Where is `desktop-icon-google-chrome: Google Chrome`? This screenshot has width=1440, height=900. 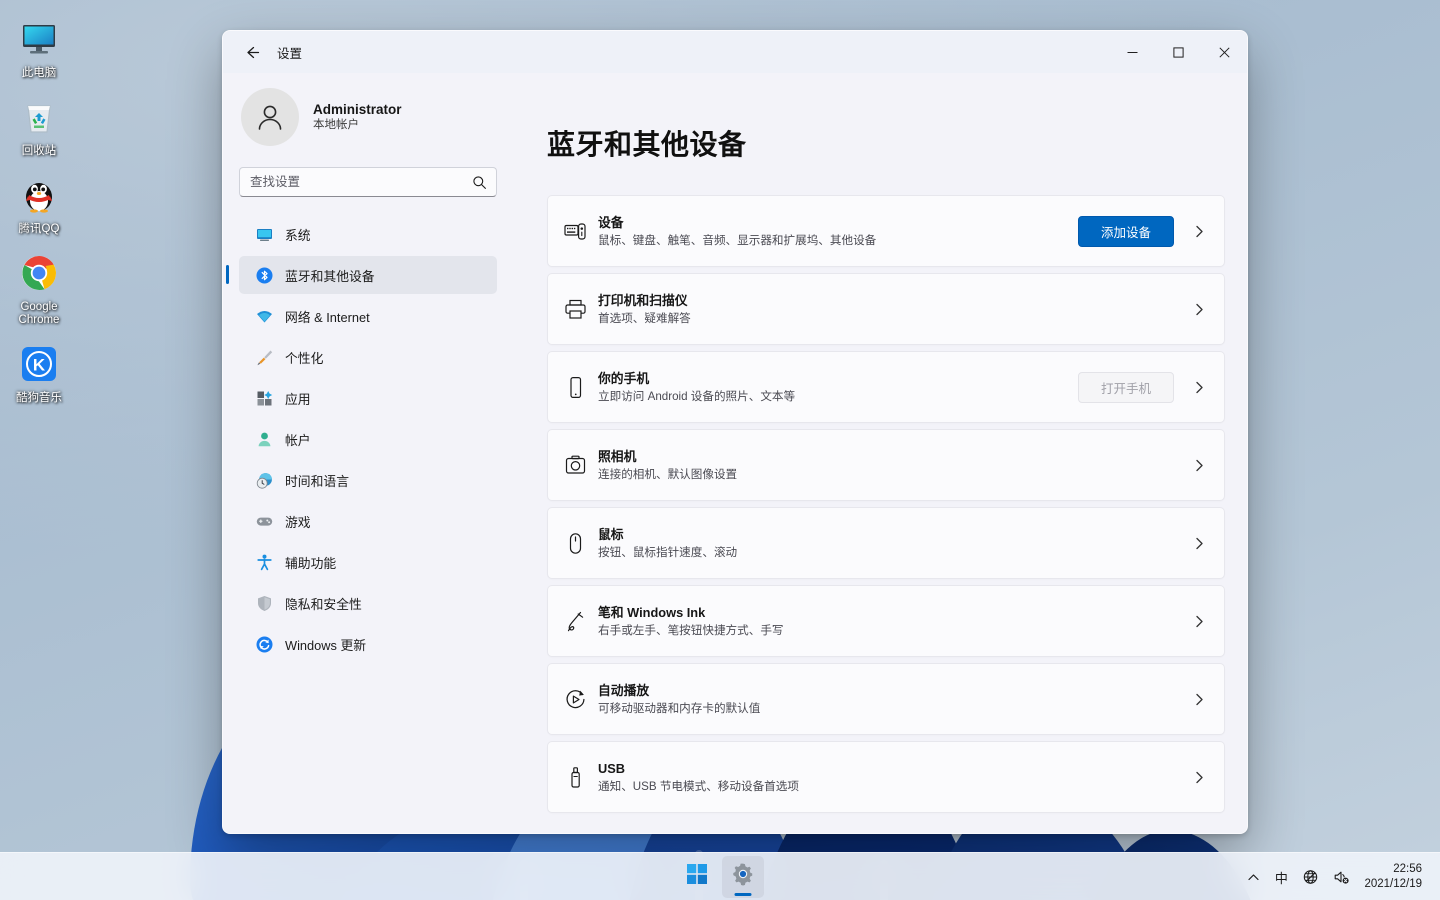 desktop-icon-google-chrome: Google Chrome is located at coordinates (39, 287).